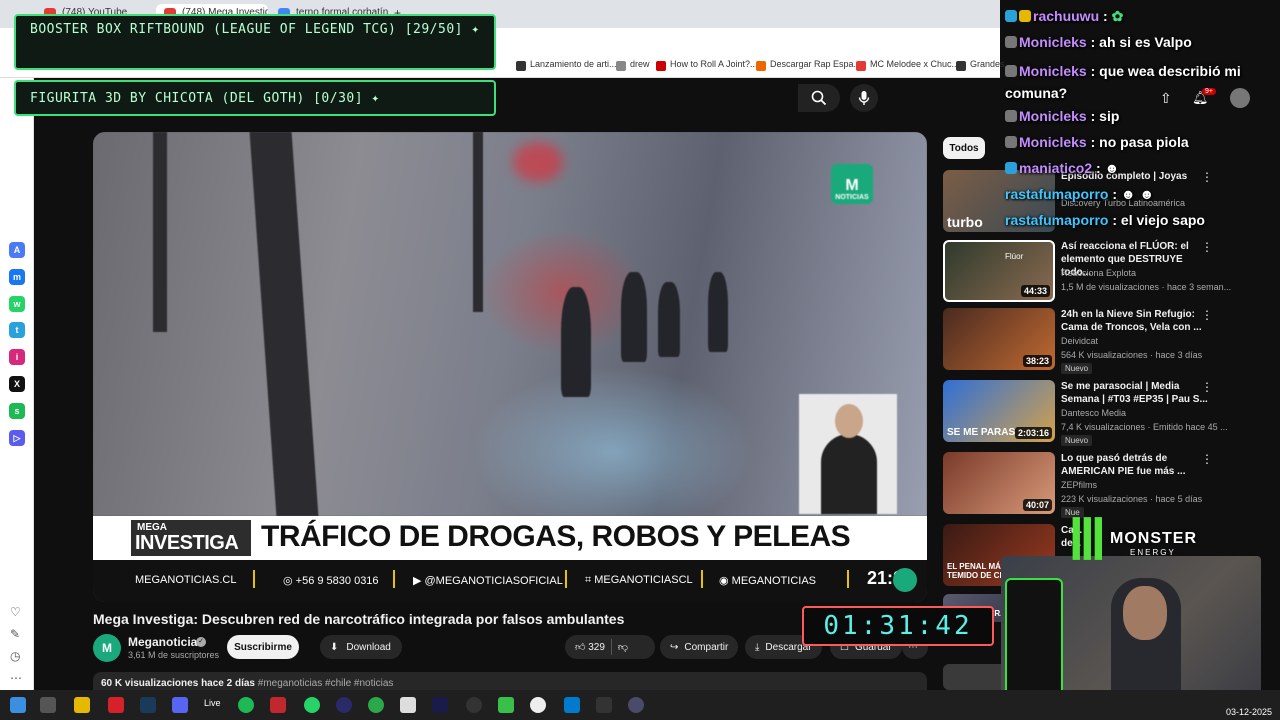 The height and width of the screenshot is (720, 1280). Describe the element at coordinates (699, 647) in the screenshot. I see `share-button: ↪ Compartir` at that location.